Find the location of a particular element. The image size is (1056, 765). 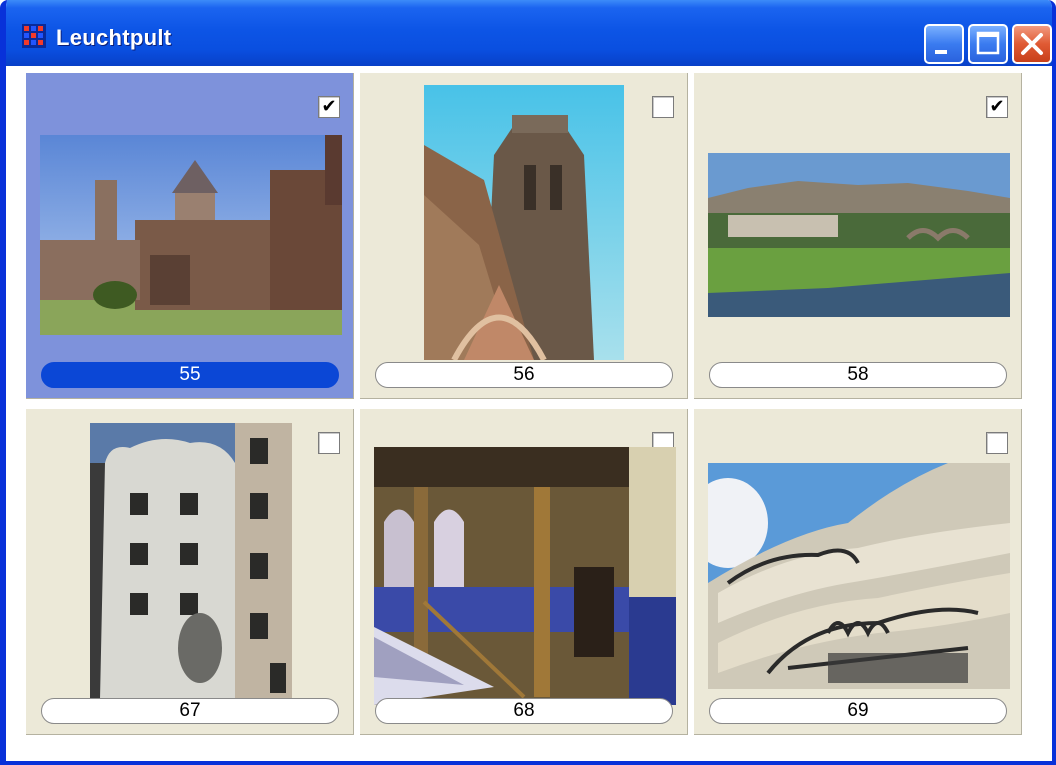

minimize-icon is located at coordinates (941, 52).